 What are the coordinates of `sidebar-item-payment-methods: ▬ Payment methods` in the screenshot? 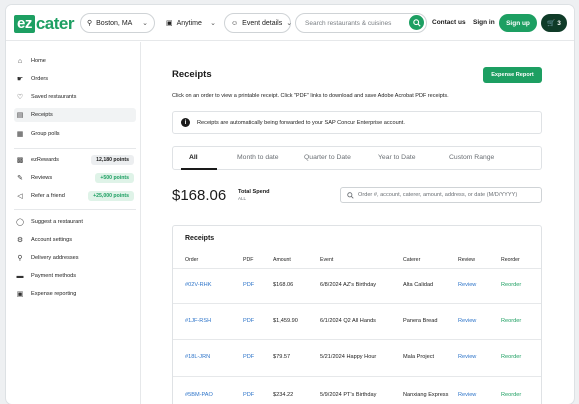 It's located at (75, 276).